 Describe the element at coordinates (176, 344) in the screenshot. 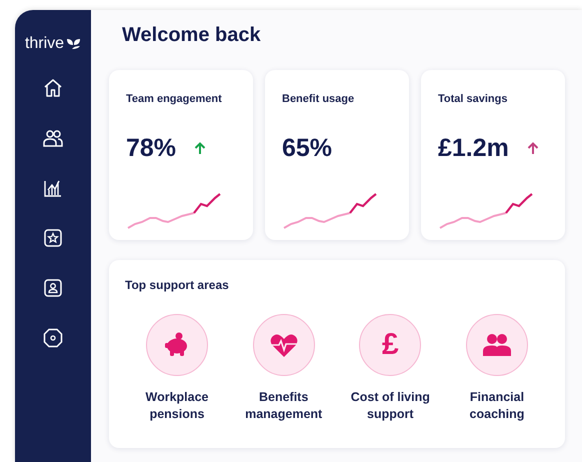

I see `piggy-bank-icon` at that location.